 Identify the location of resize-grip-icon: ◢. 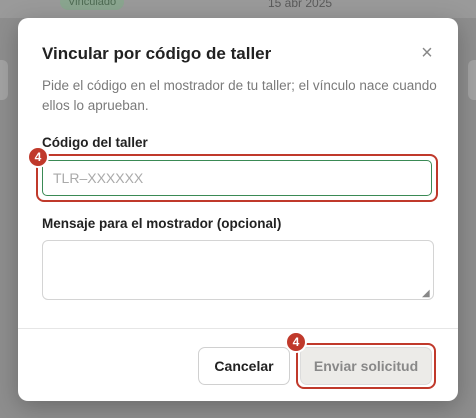
(426, 293).